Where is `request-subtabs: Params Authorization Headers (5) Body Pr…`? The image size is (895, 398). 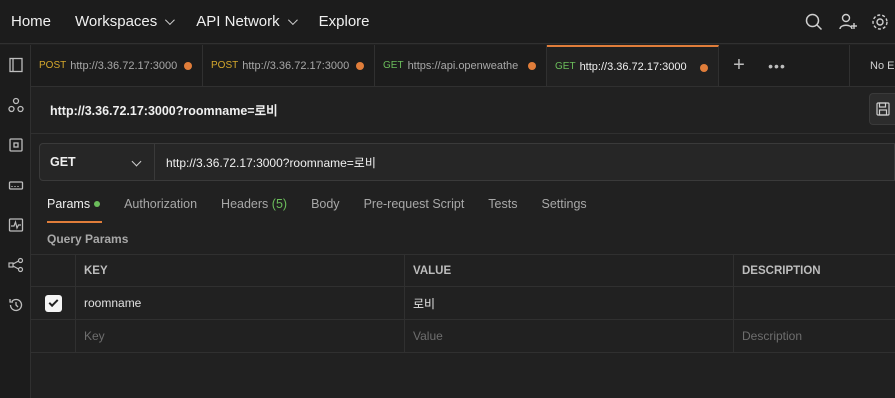 request-subtabs: Params Authorization Headers (5) Body Pr… is located at coordinates (329, 210).